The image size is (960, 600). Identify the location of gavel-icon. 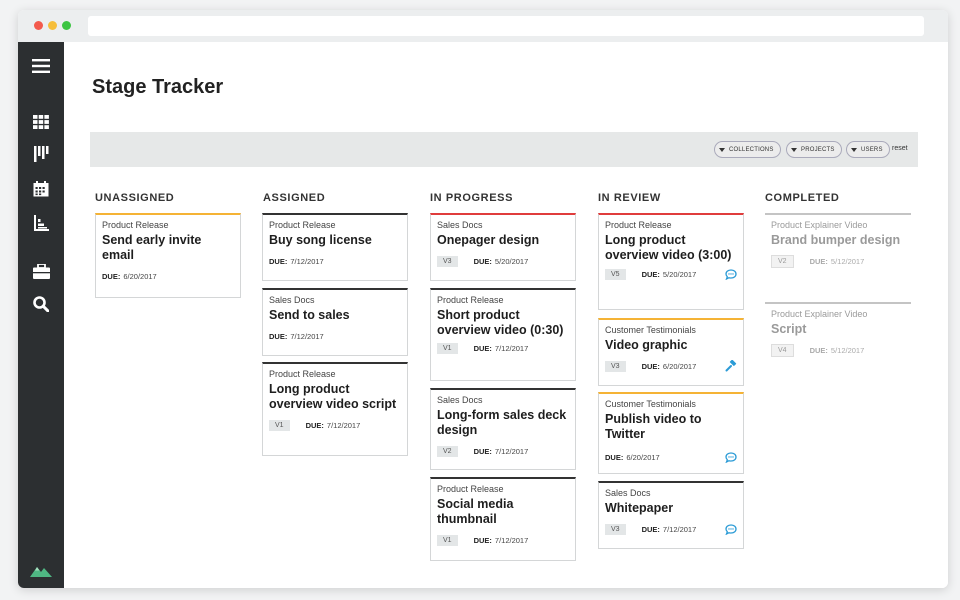
(731, 366).